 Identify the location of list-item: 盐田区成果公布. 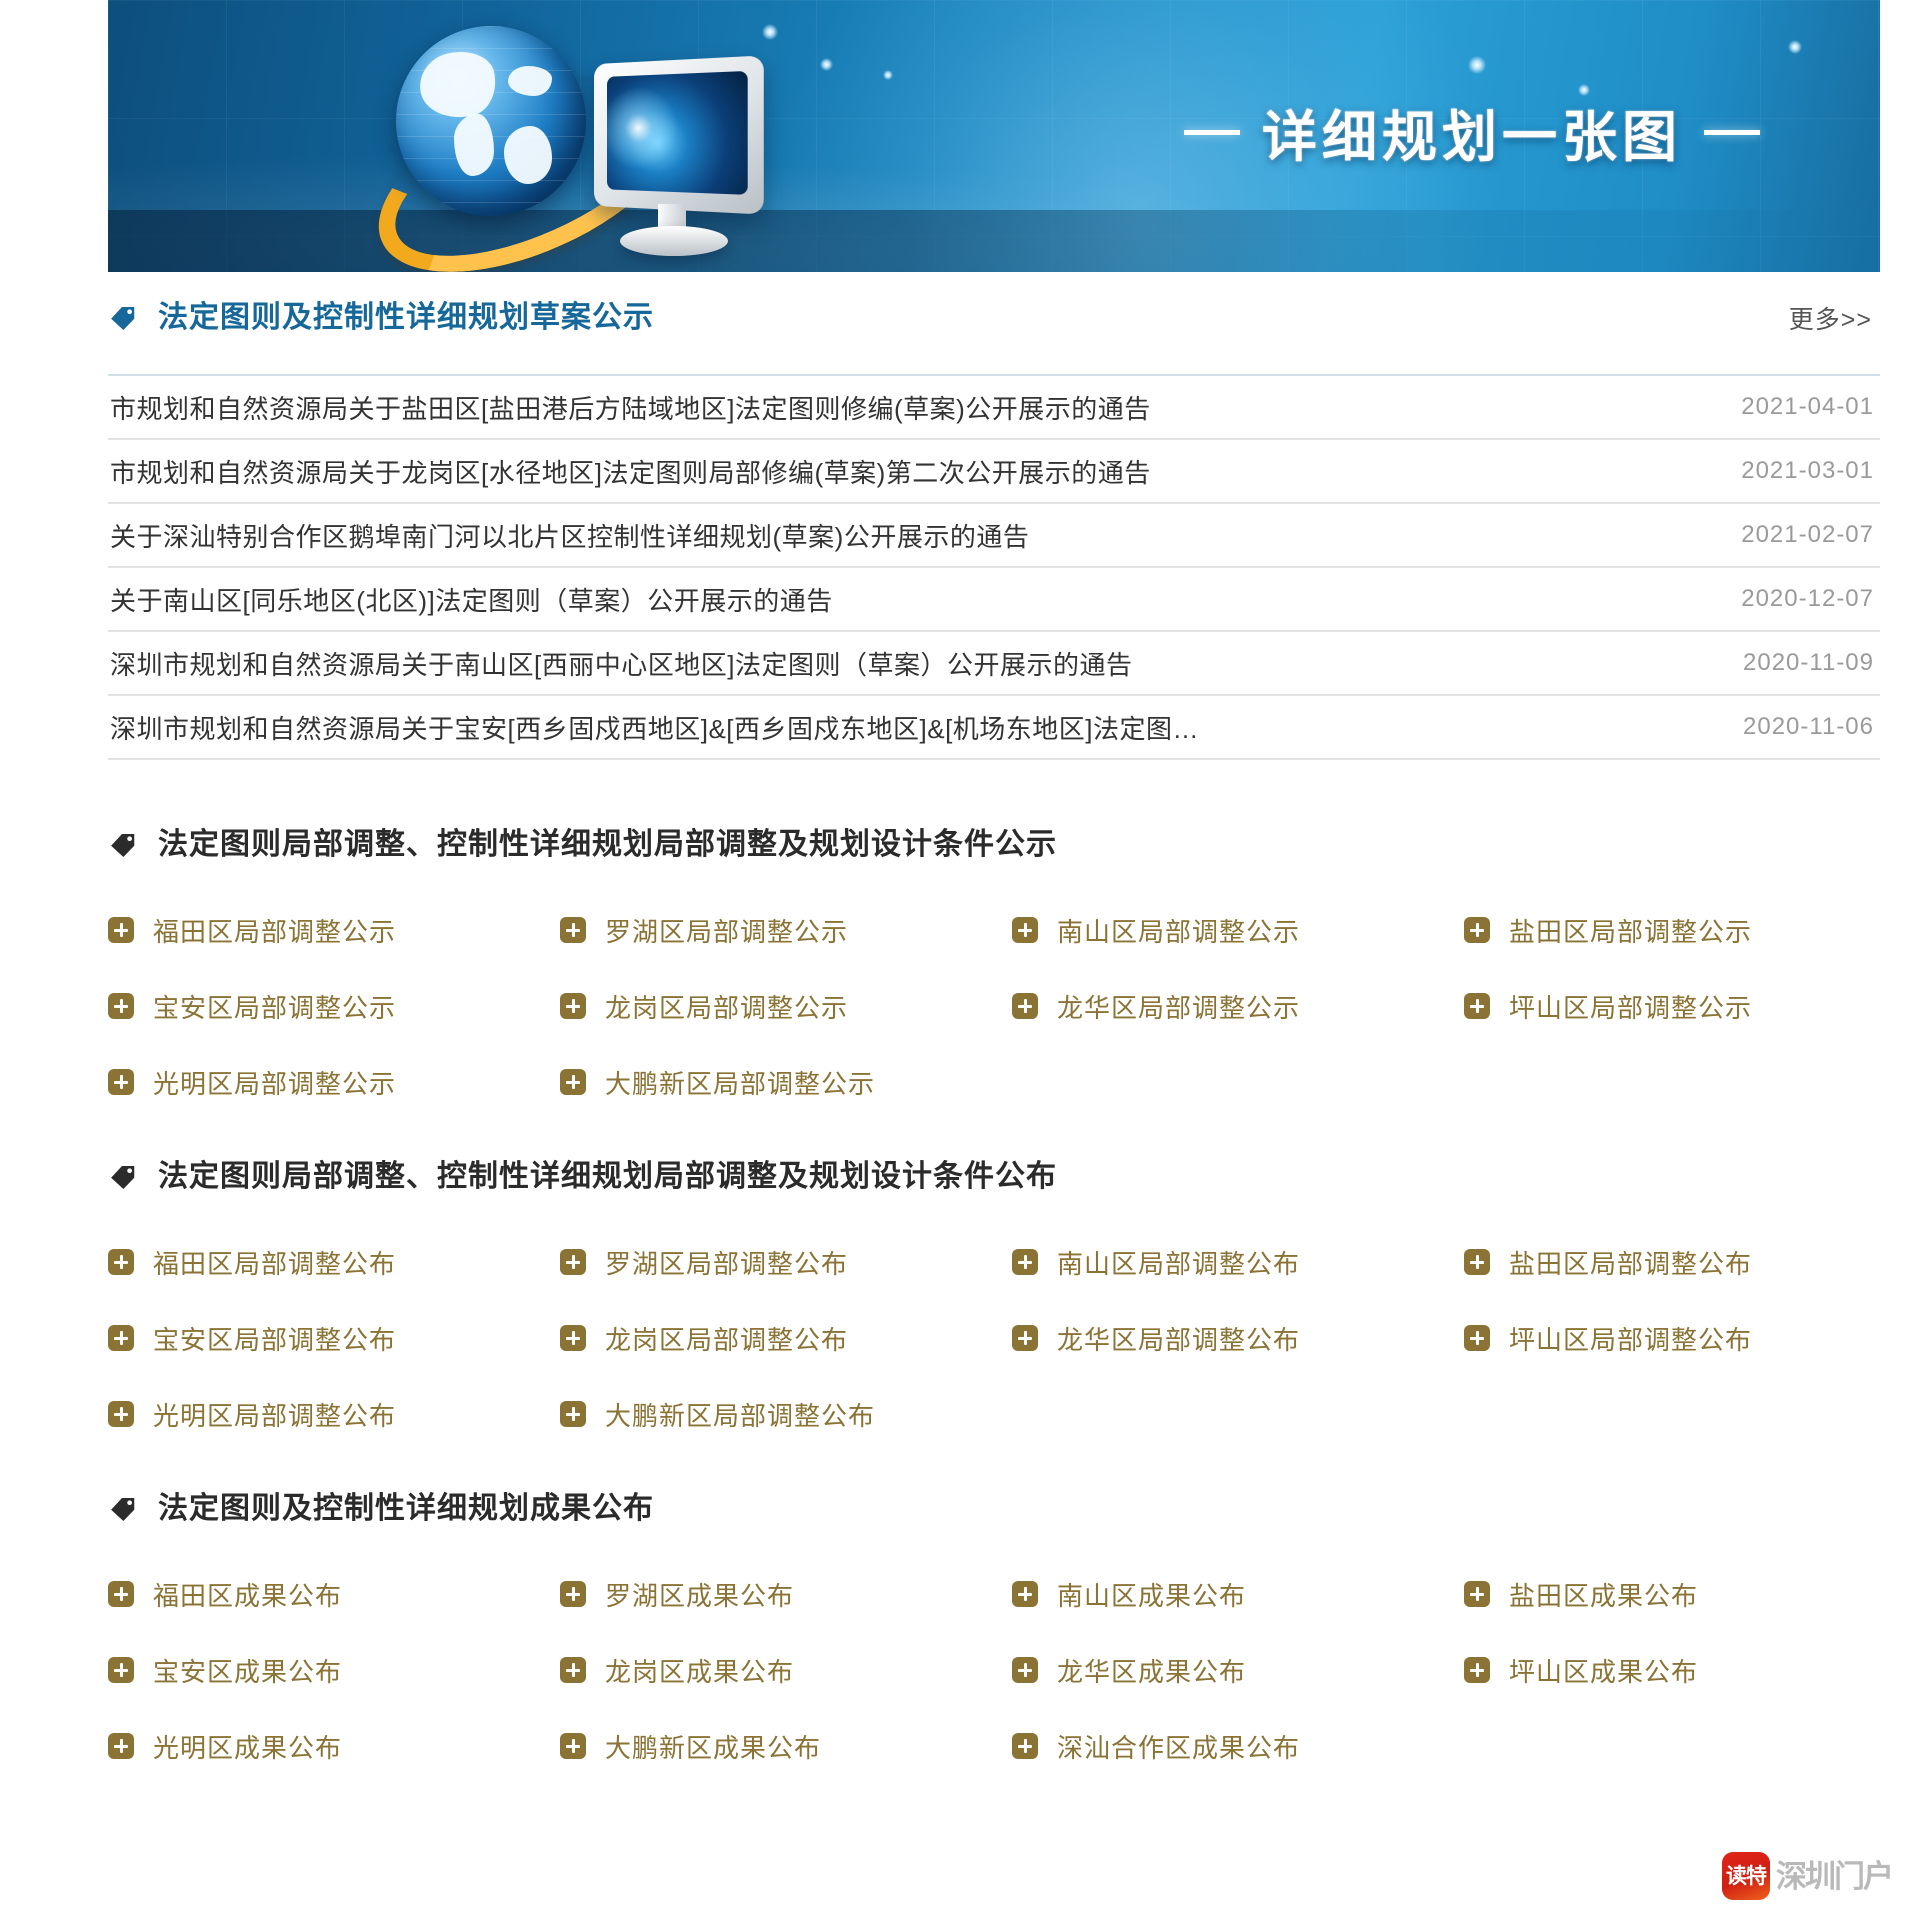
(1672, 1594).